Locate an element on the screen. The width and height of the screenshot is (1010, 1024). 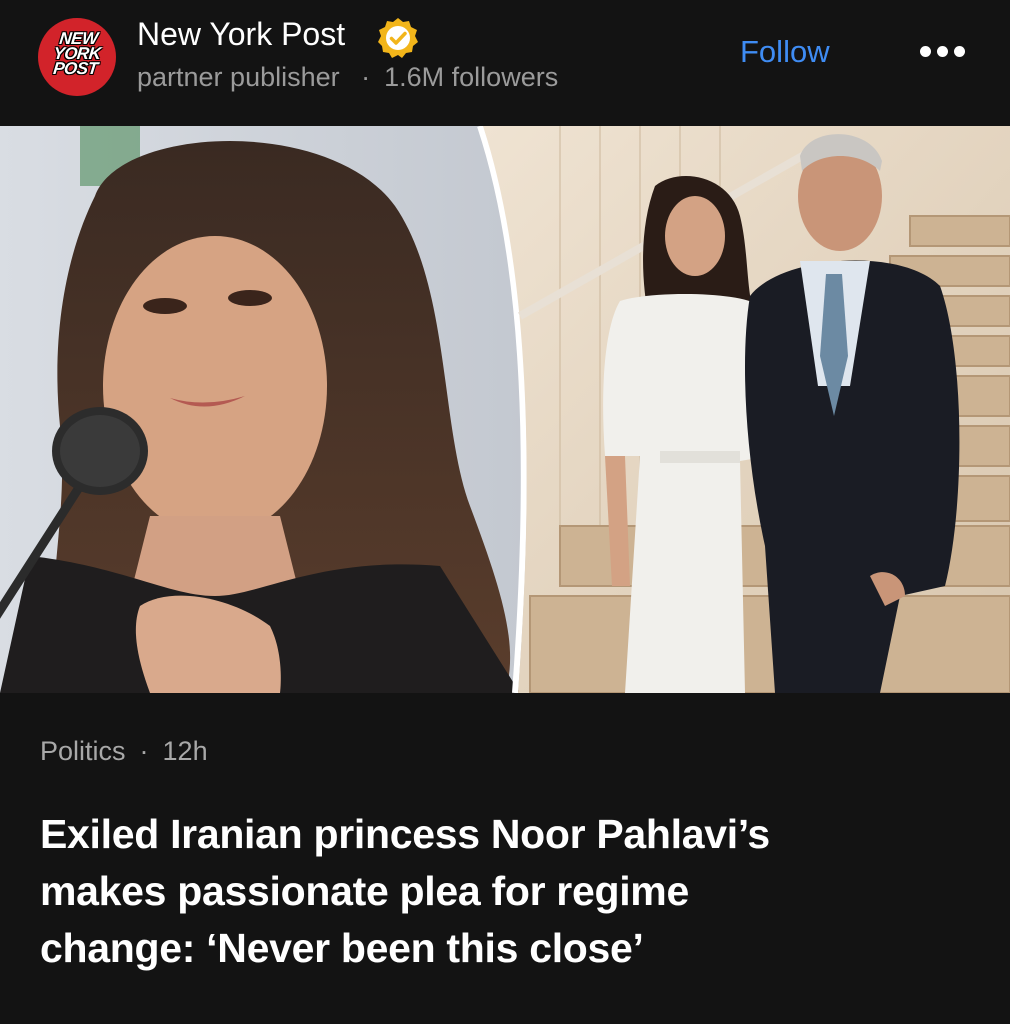
publisher-logo-text: NEW YORK POST is located at coordinates (77, 53).